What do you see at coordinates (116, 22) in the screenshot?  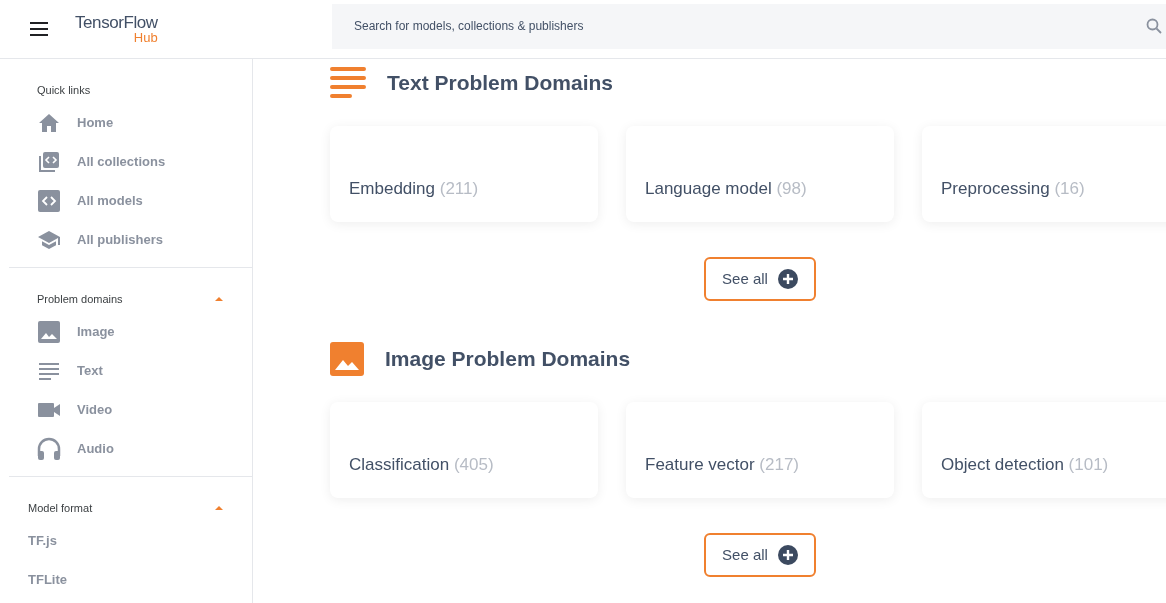 I see `logo-text: TensorFlow` at bounding box center [116, 22].